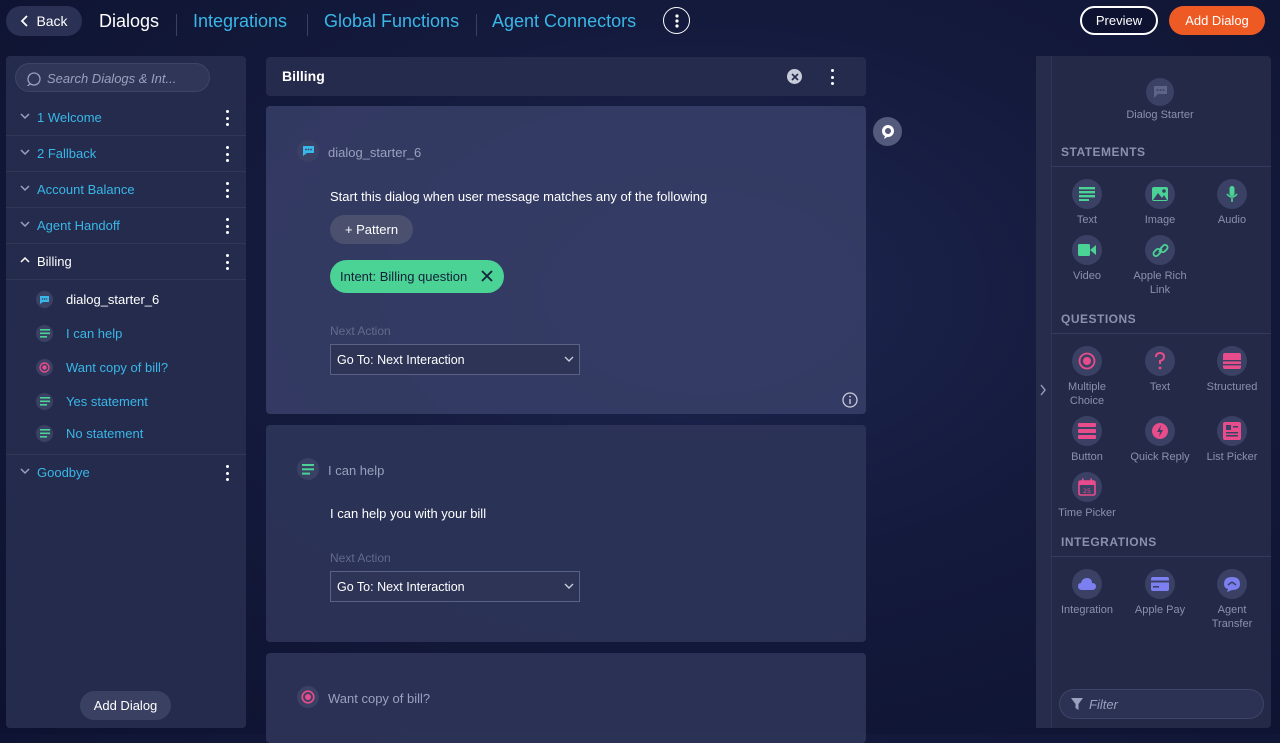  I want to click on palette-structured-question: Structured, so click(1232, 370).